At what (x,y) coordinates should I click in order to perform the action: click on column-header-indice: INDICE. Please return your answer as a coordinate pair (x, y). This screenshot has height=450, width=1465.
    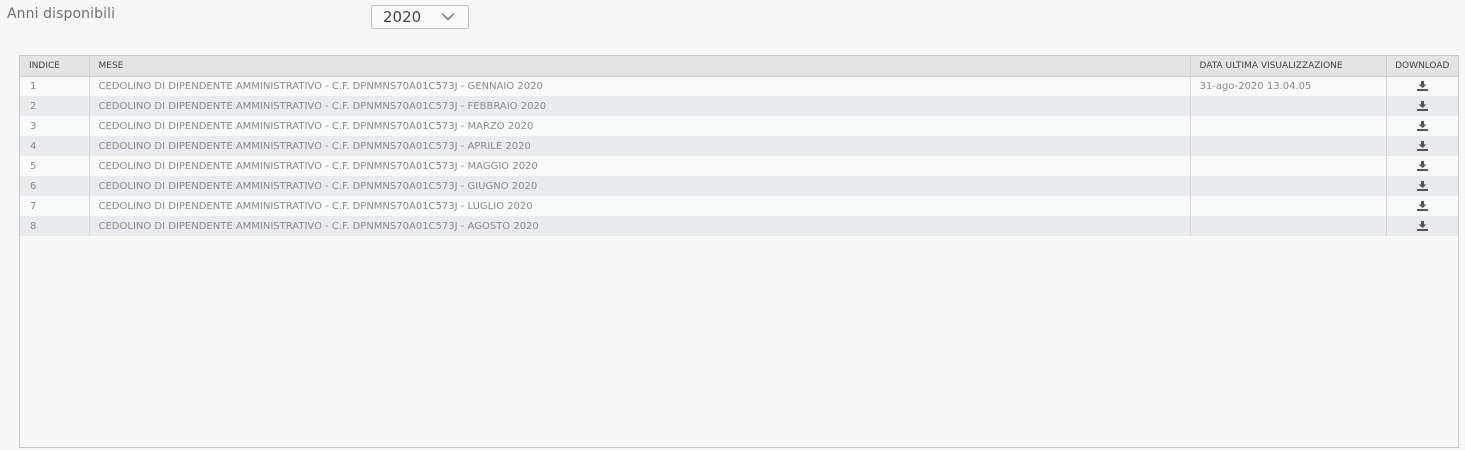
    Looking at the image, I should click on (55, 66).